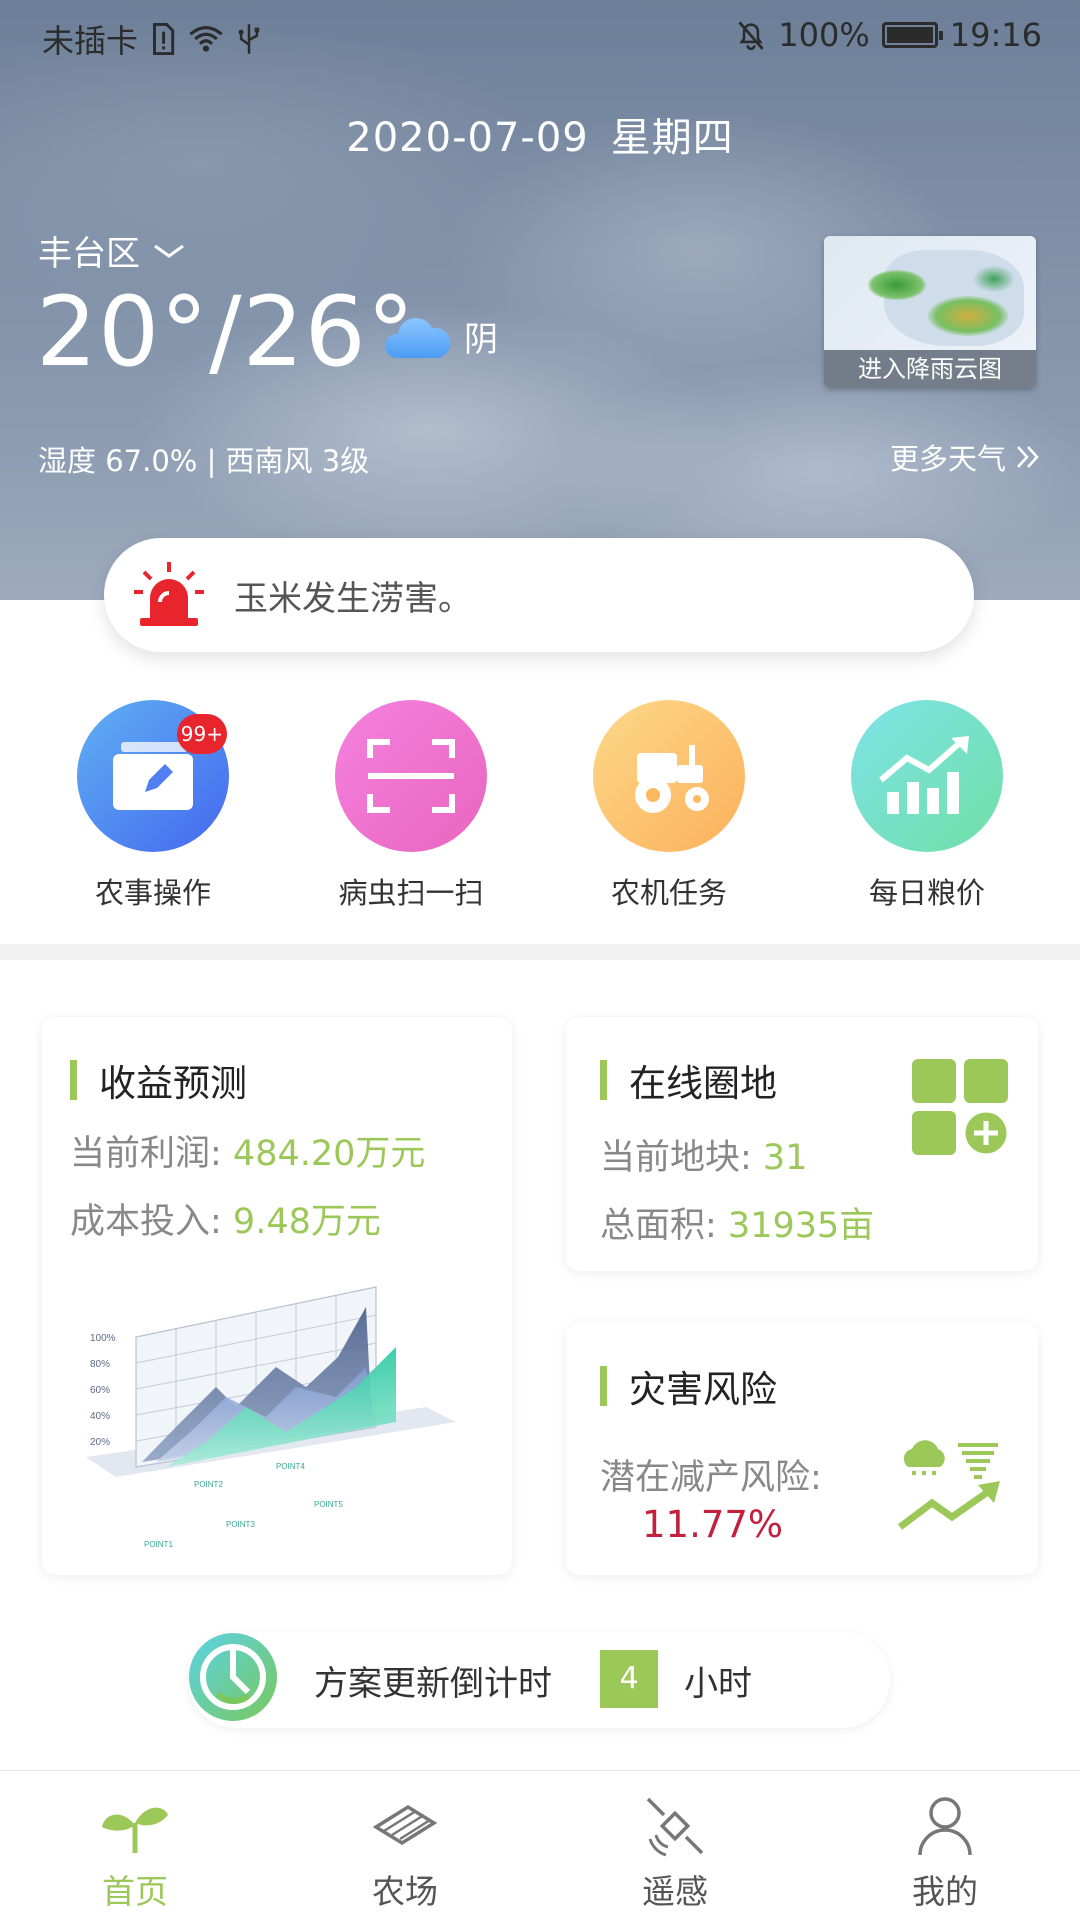 This screenshot has width=1080, height=1920. I want to click on cloud-icon, so click(417, 338).